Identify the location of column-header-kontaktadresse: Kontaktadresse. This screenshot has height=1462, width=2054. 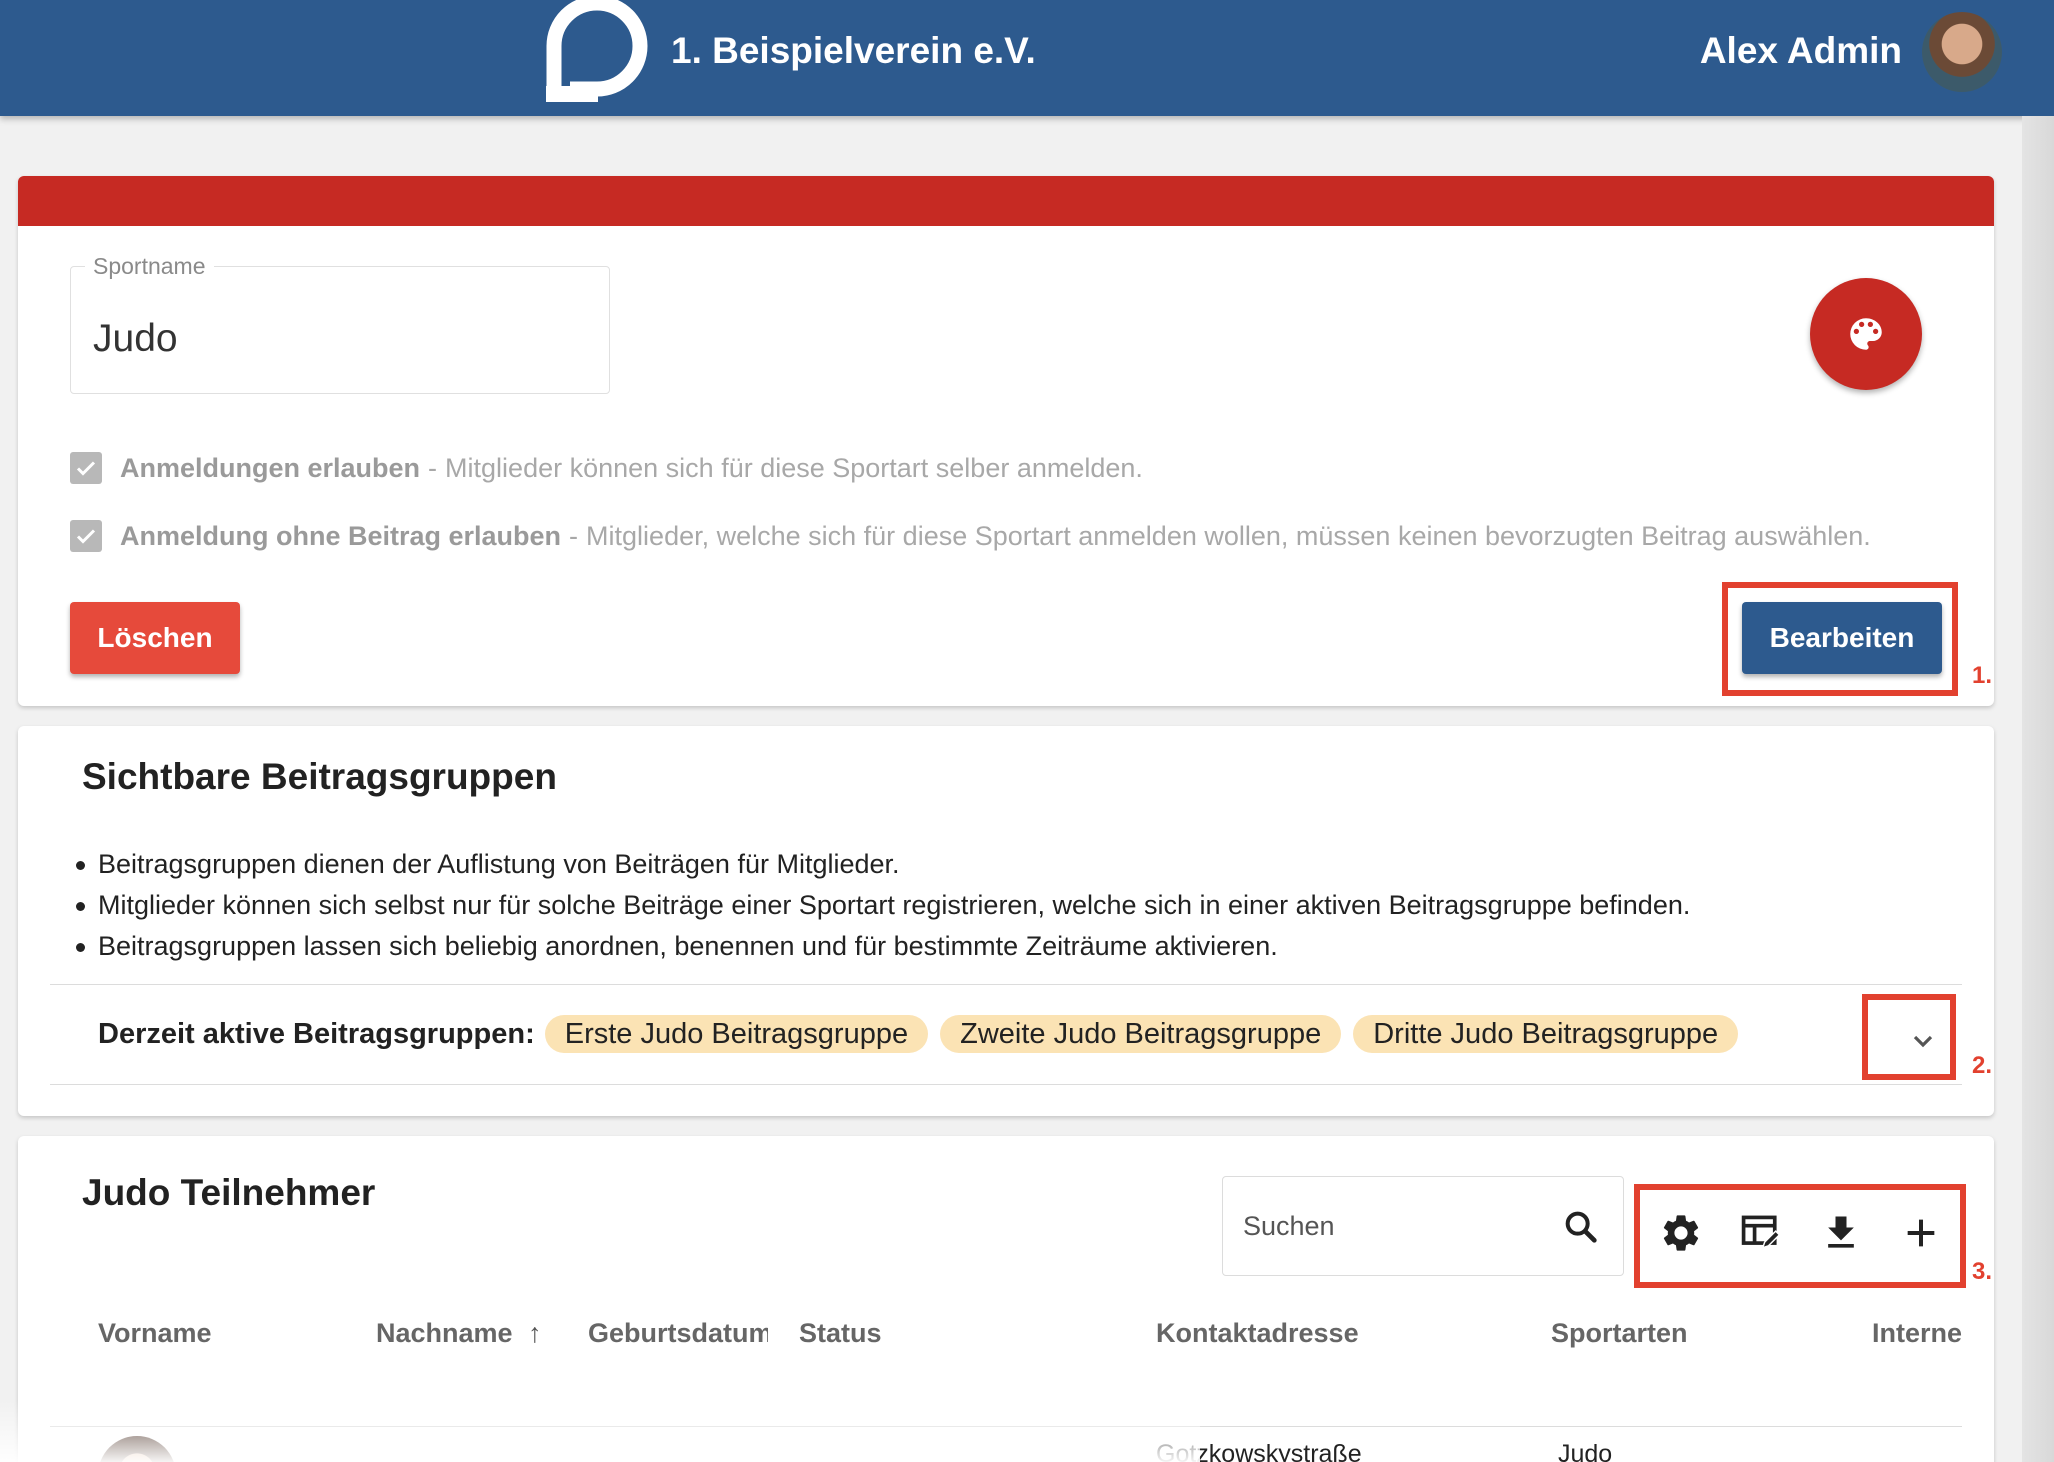
(1257, 1333).